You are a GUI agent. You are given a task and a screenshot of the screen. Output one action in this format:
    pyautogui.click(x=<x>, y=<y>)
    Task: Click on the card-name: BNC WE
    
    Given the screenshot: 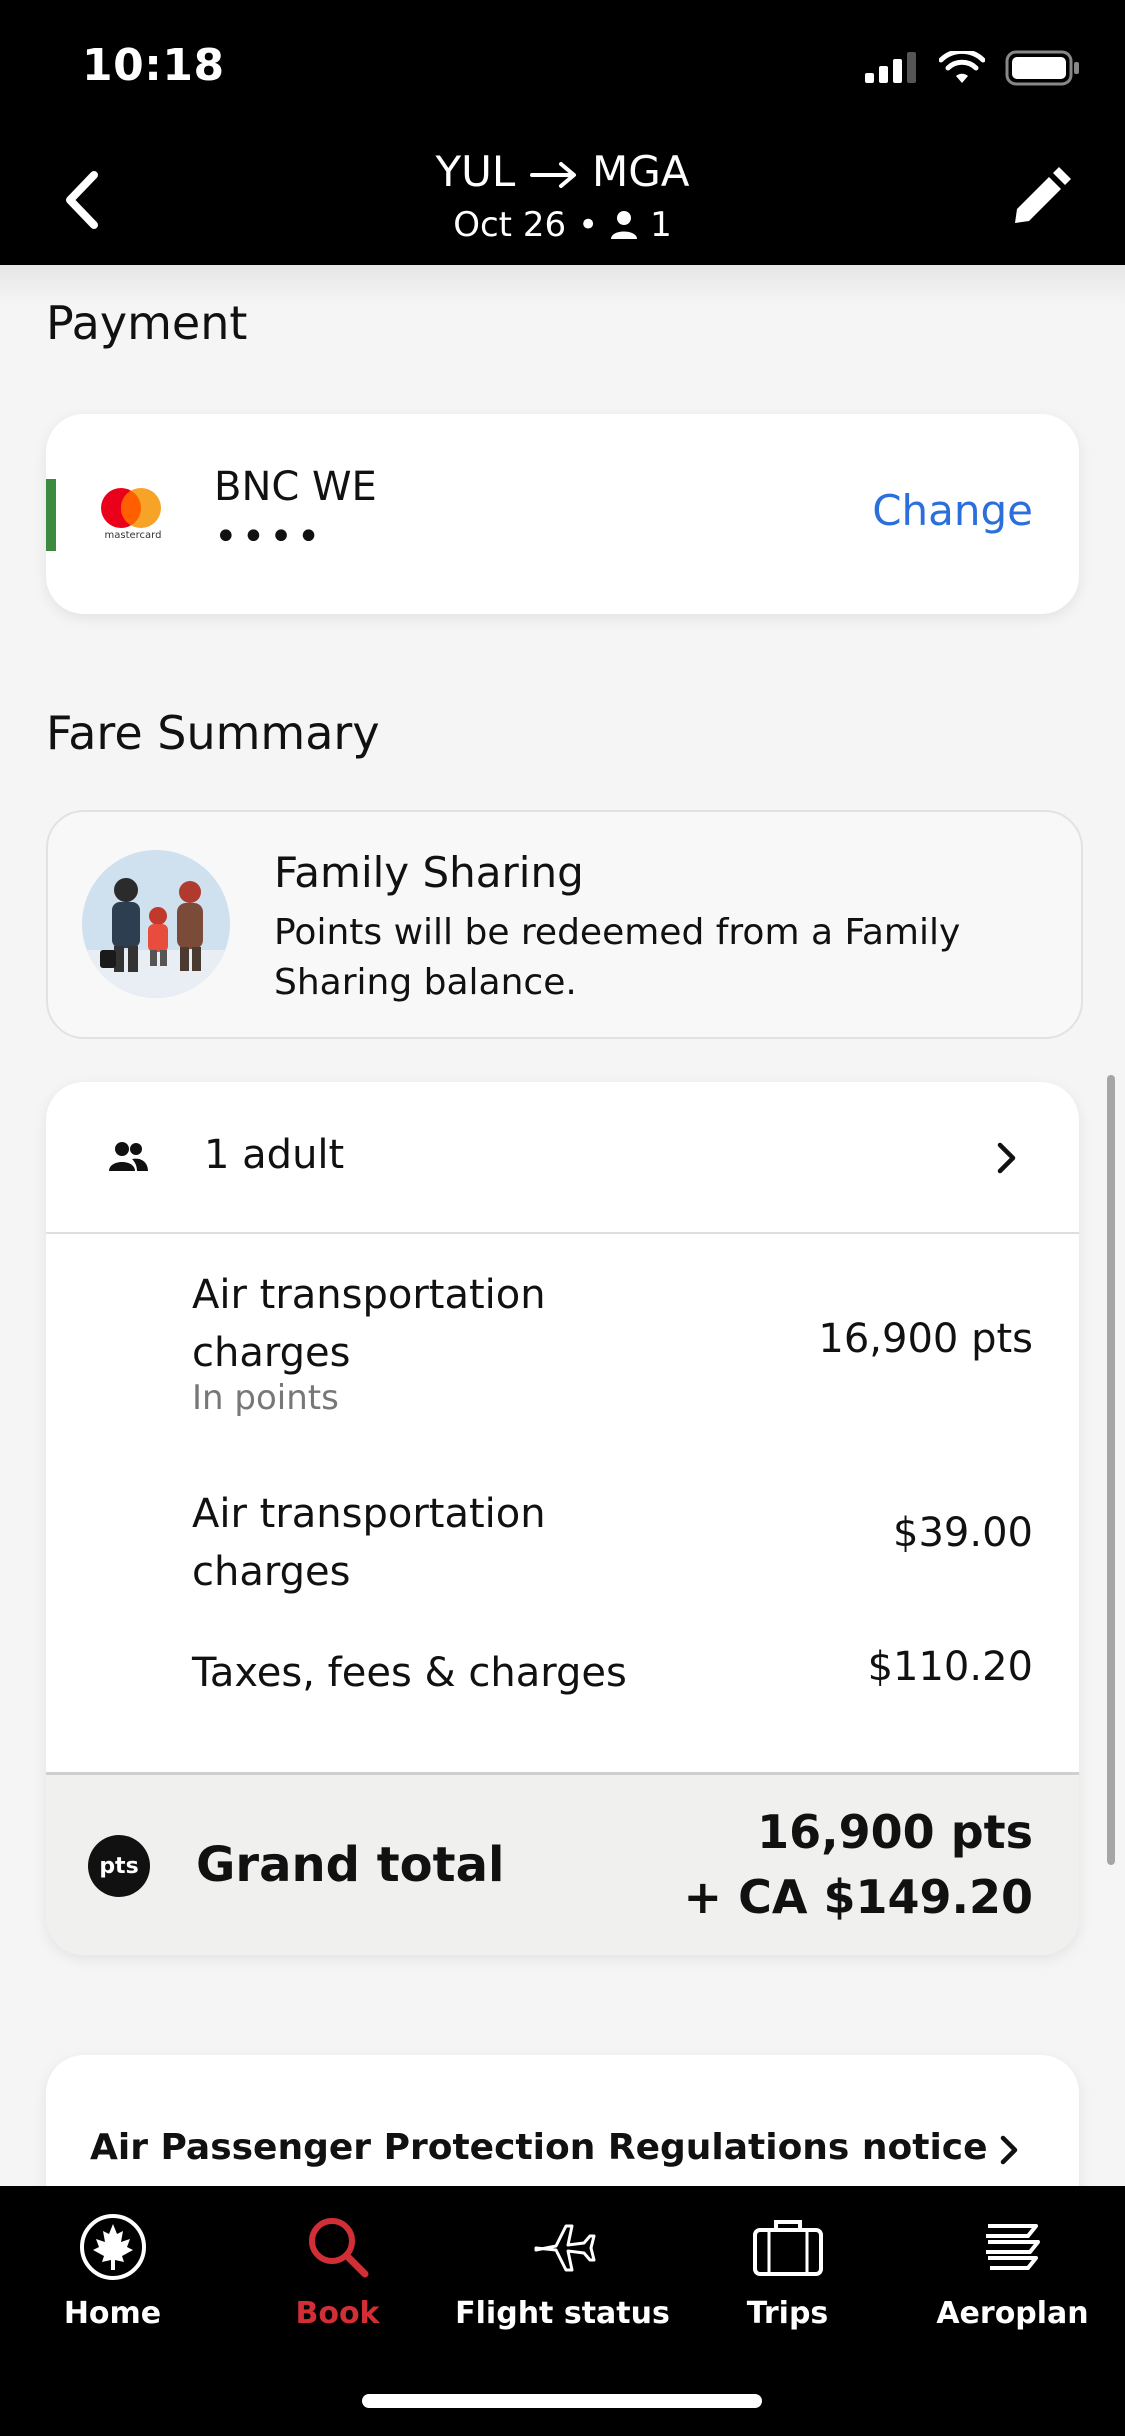 What is the action you would take?
    pyautogui.click(x=295, y=487)
    